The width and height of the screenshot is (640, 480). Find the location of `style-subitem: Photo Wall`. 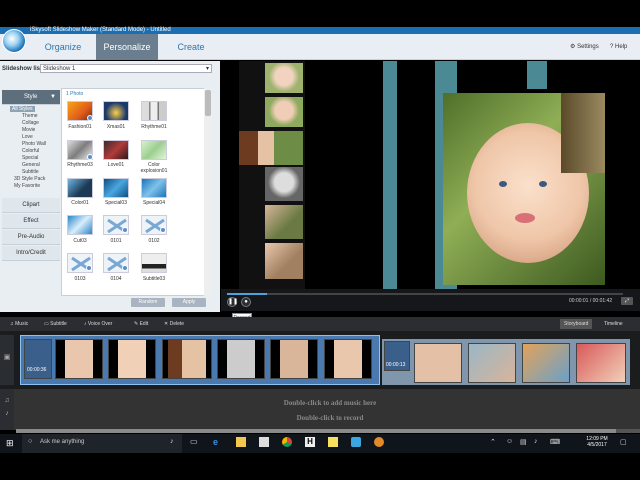

style-subitem: Photo Wall is located at coordinates (34, 144).